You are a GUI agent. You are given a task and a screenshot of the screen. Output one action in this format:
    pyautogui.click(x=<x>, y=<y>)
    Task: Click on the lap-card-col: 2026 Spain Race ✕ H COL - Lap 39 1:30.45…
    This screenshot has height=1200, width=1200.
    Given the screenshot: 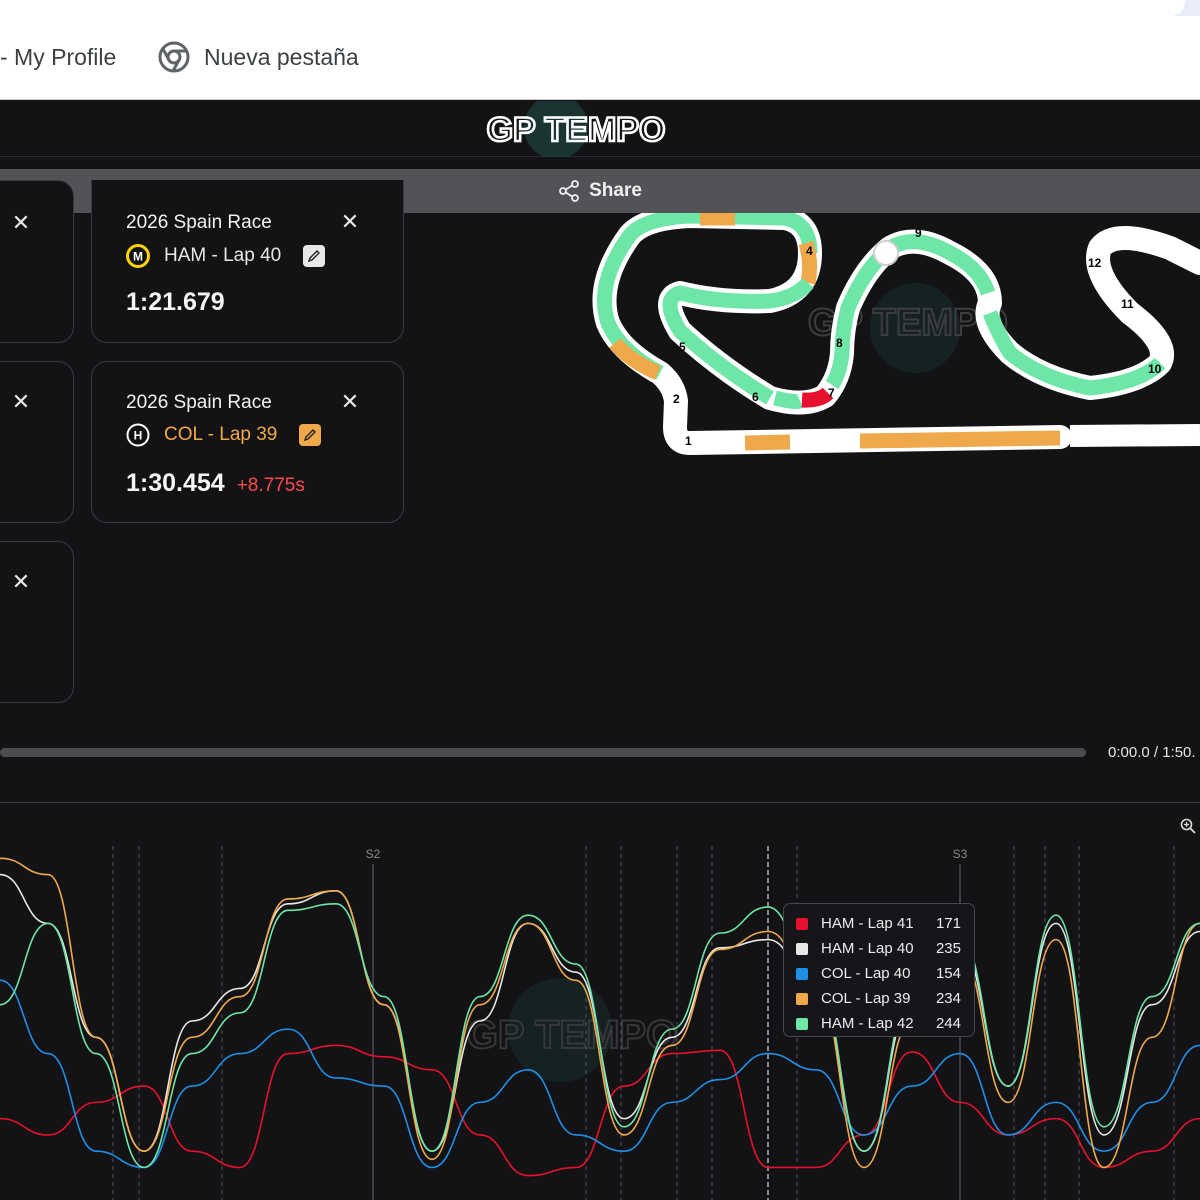 What is the action you would take?
    pyautogui.click(x=247, y=442)
    